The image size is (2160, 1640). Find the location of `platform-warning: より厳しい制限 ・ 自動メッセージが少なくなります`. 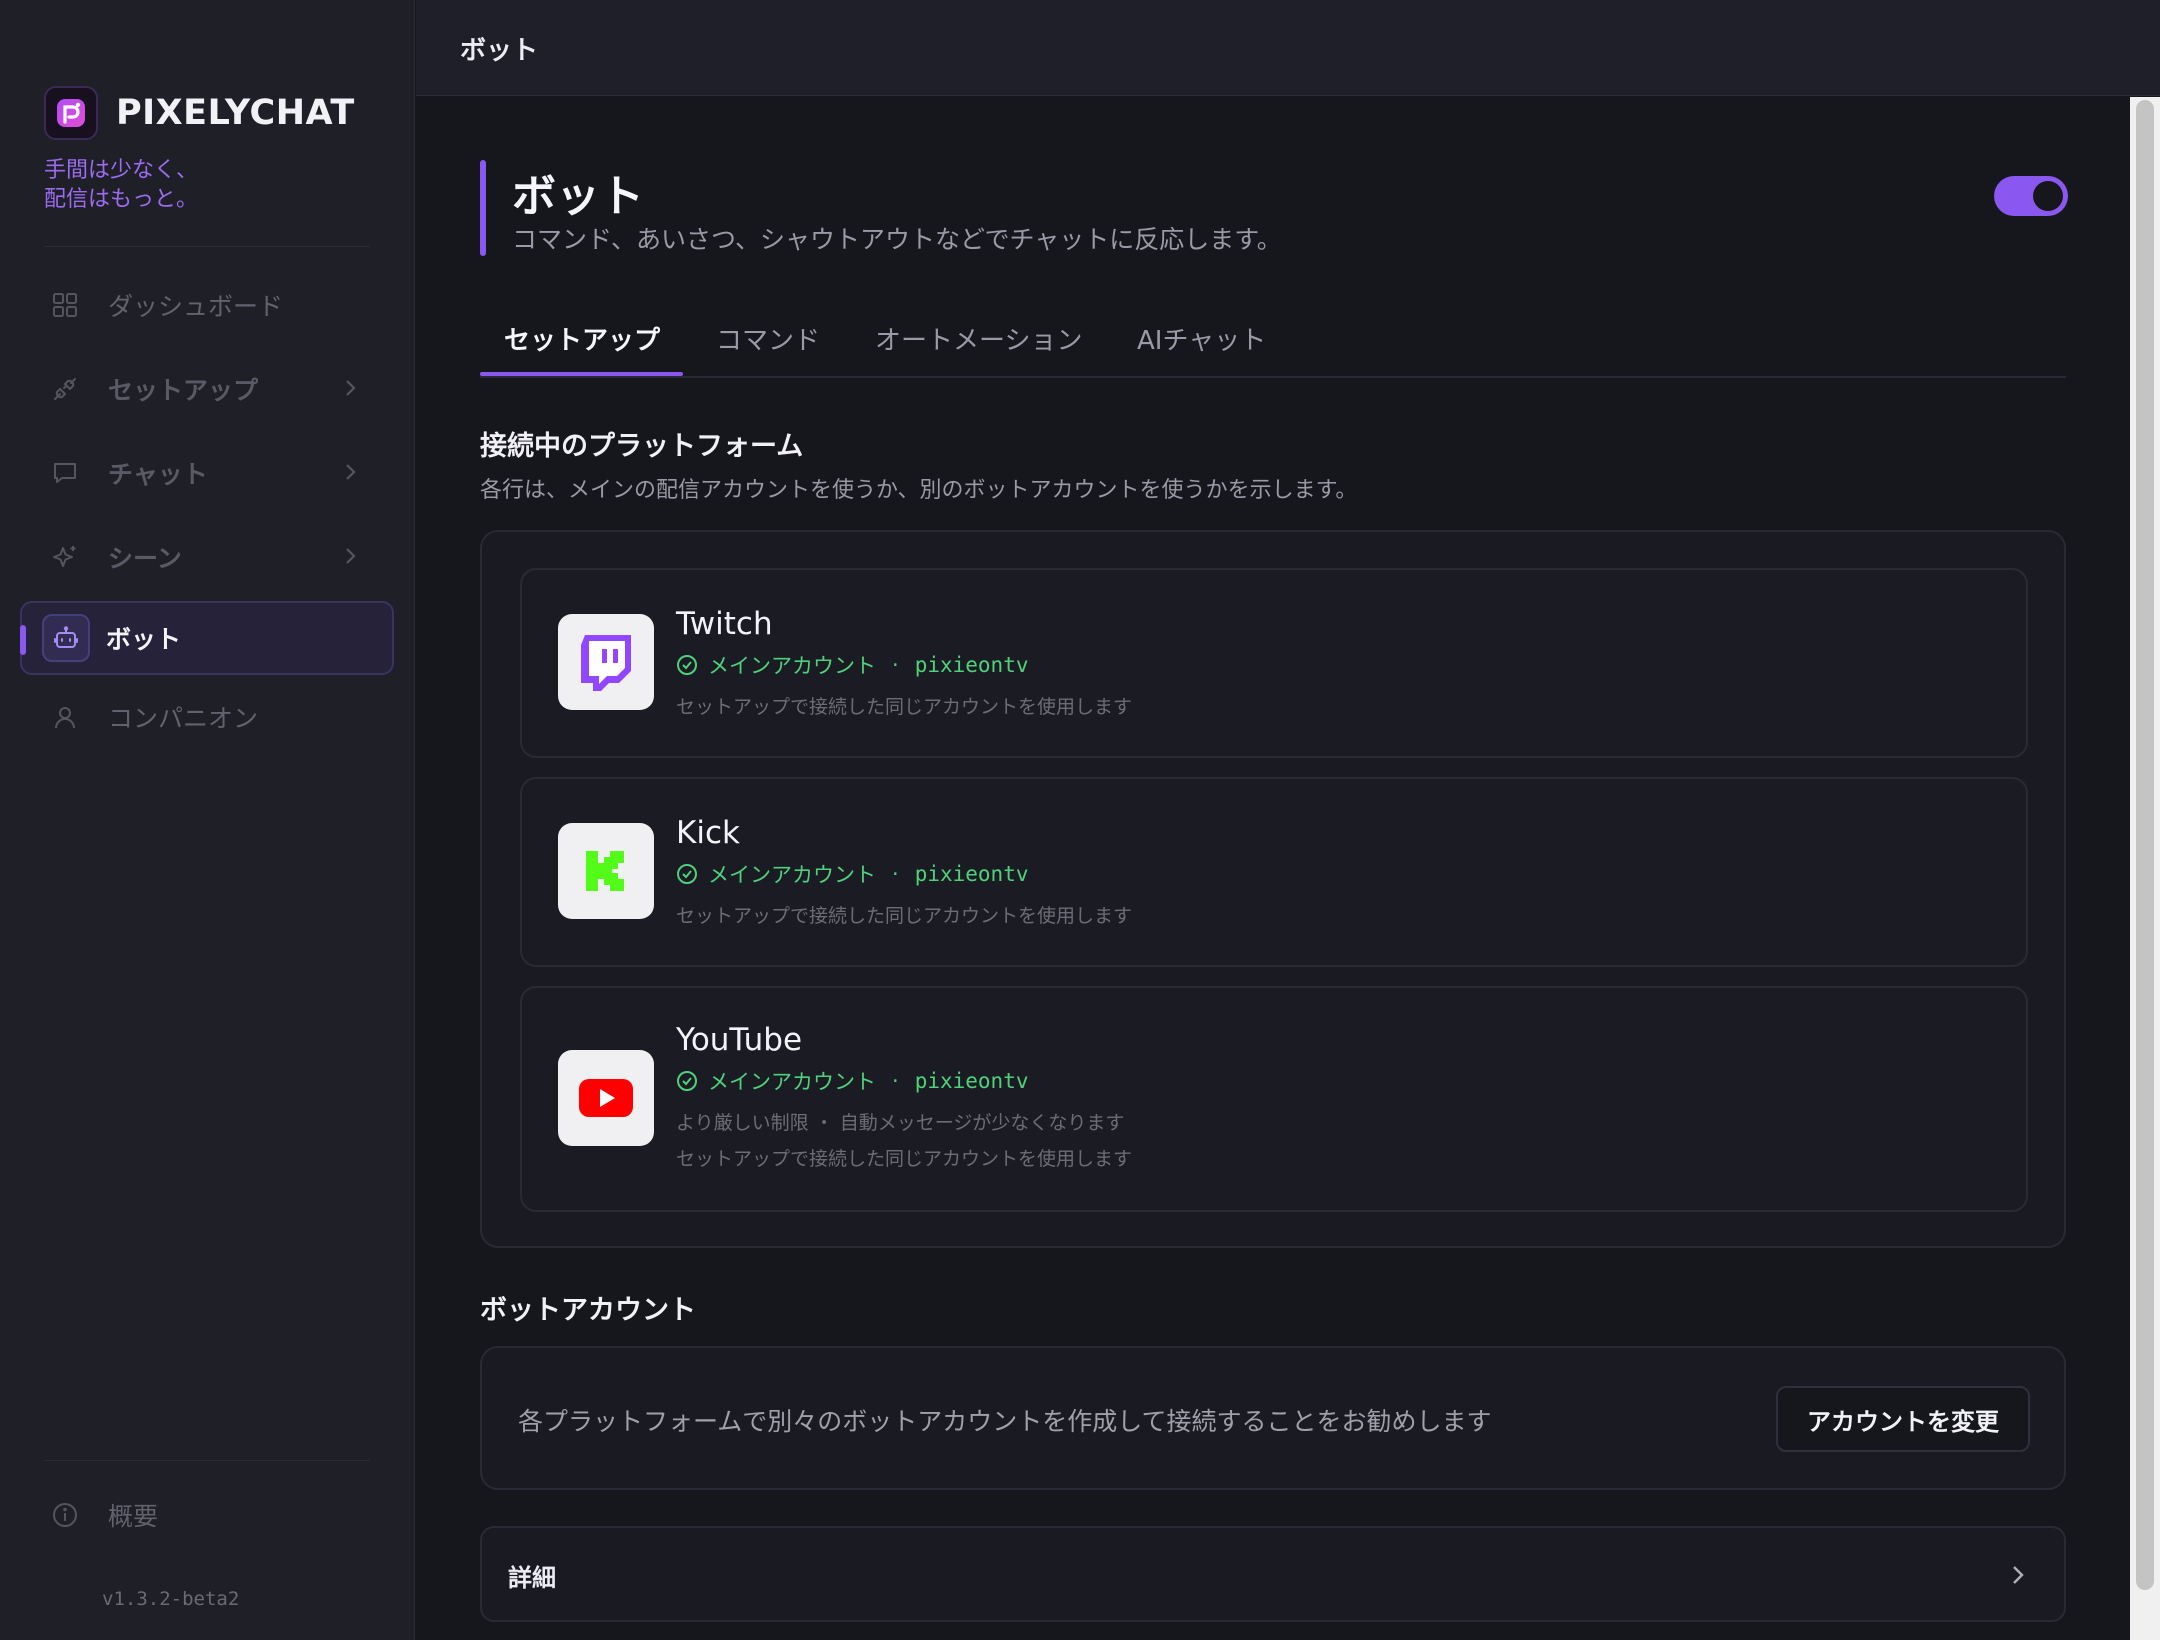

platform-warning: より厳しい制限 ・ 自動メッセージが少なくなります is located at coordinates (900, 1123).